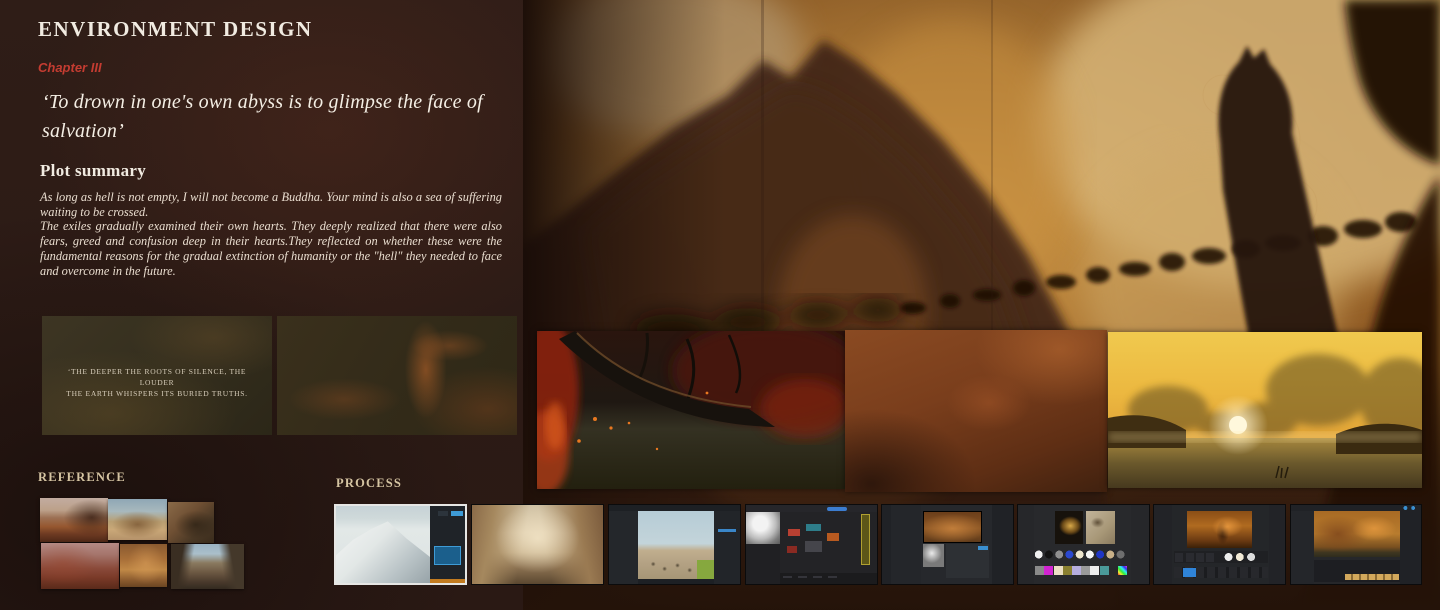 This screenshot has width=1440, height=610. What do you see at coordinates (191, 522) in the screenshot?
I see `reference-photo-painted-canyon` at bounding box center [191, 522].